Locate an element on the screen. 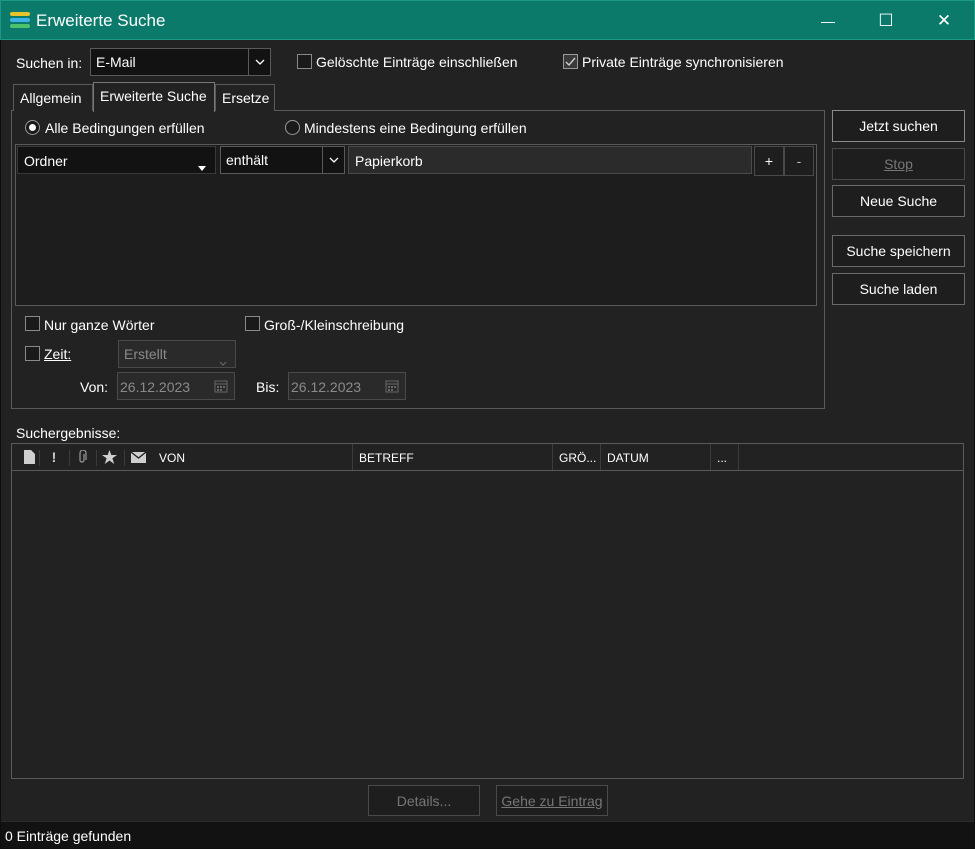 The width and height of the screenshot is (975, 849). attachment-icon is located at coordinates (82, 457).